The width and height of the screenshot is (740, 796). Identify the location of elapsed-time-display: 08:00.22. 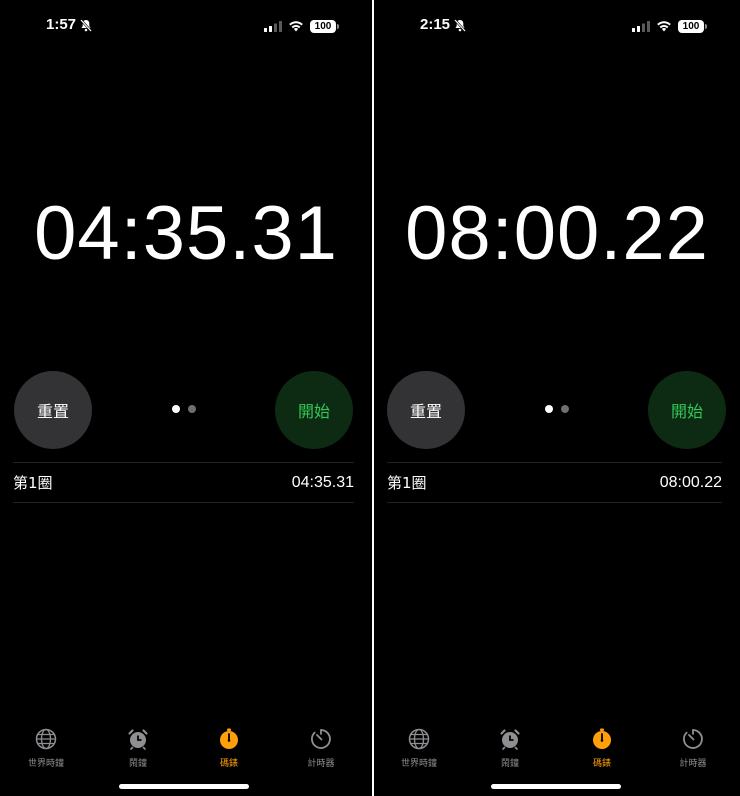
(557, 233).